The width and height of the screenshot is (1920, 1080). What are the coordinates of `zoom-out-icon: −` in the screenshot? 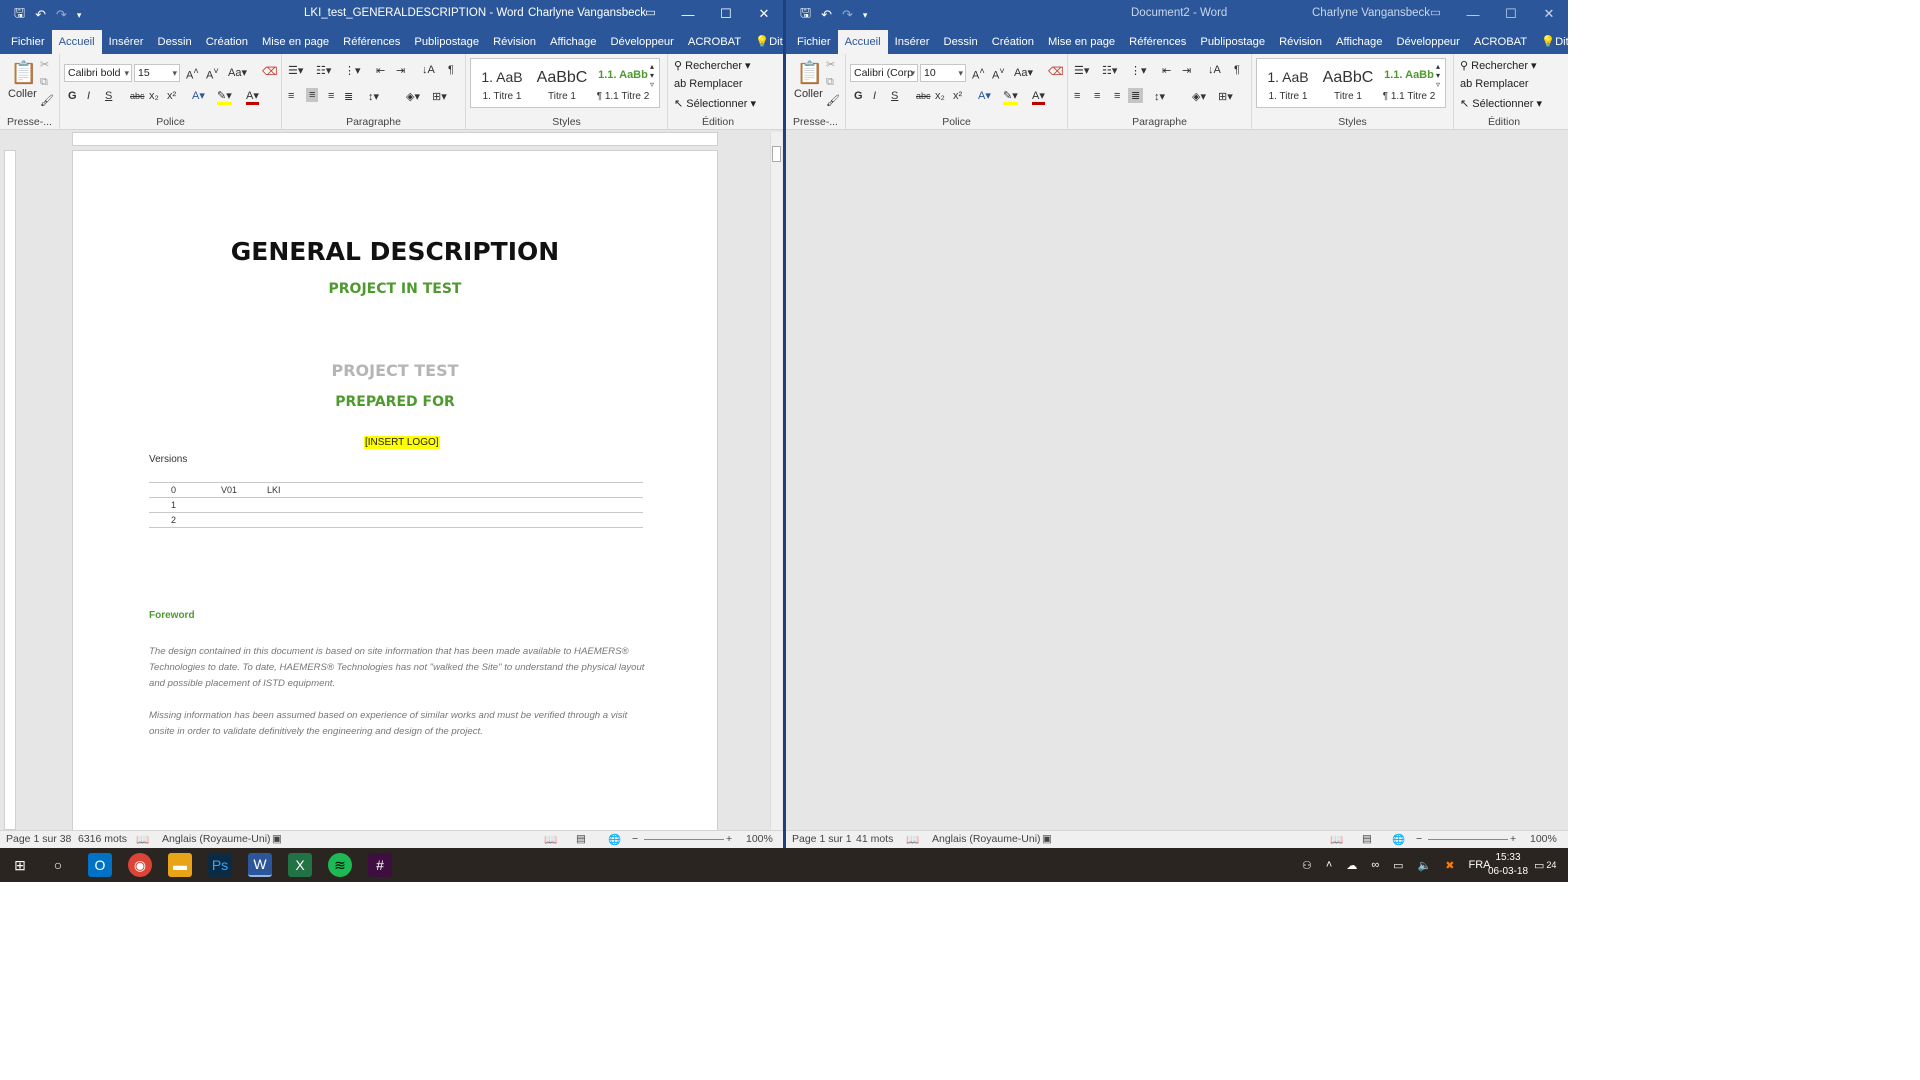 It's located at (635, 839).